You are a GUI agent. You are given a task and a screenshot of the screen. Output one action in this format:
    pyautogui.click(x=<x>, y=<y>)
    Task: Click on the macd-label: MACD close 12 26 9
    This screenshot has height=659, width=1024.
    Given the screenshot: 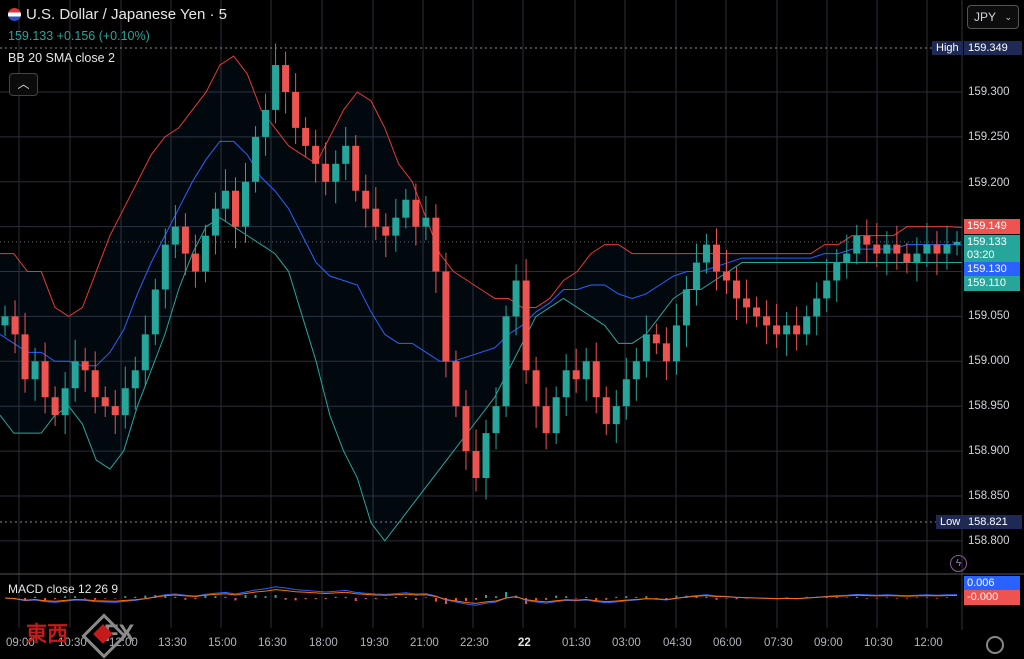 What is the action you would take?
    pyautogui.click(x=63, y=589)
    